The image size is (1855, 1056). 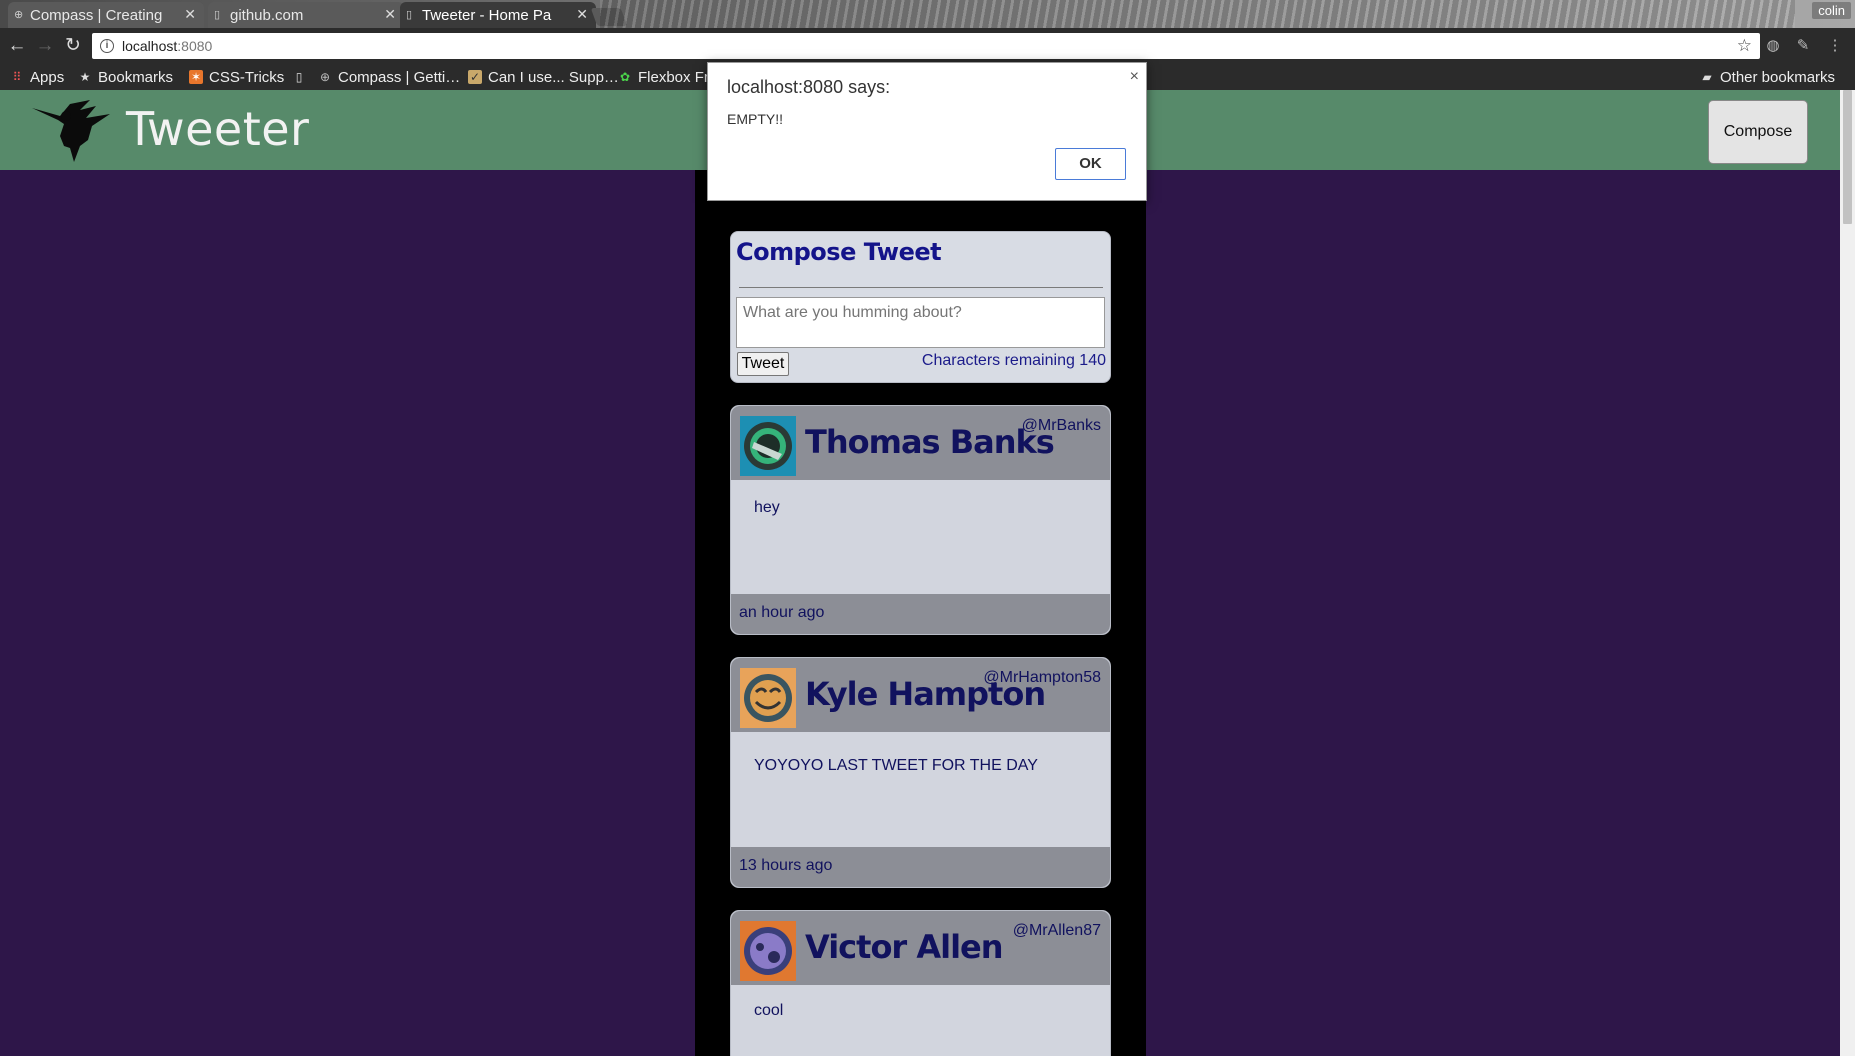 What do you see at coordinates (1835, 46) in the screenshot?
I see `menu-icon: ⋮` at bounding box center [1835, 46].